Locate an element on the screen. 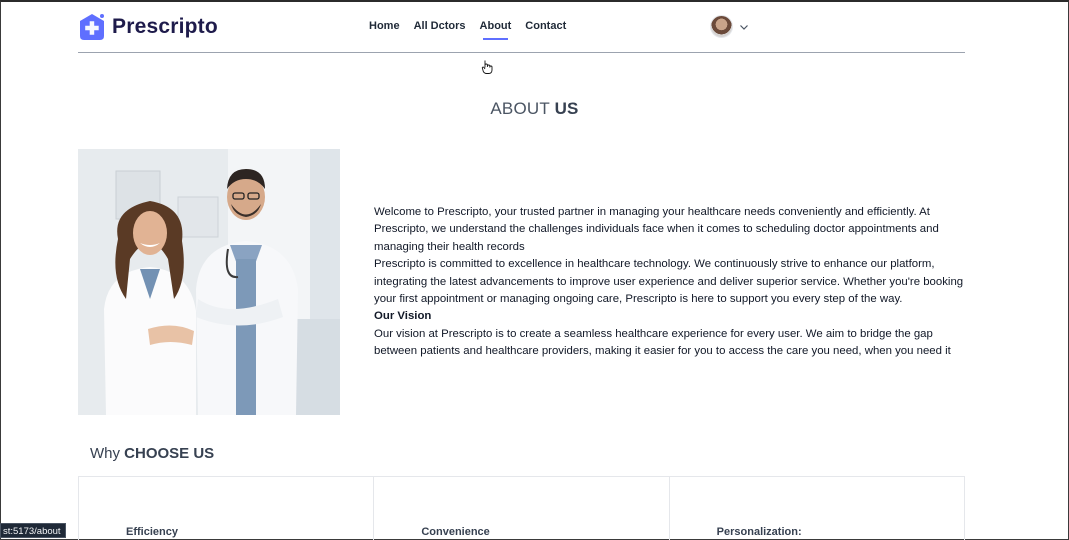 The width and height of the screenshot is (1069, 540). why-bold: CHOOSE US is located at coordinates (169, 453).